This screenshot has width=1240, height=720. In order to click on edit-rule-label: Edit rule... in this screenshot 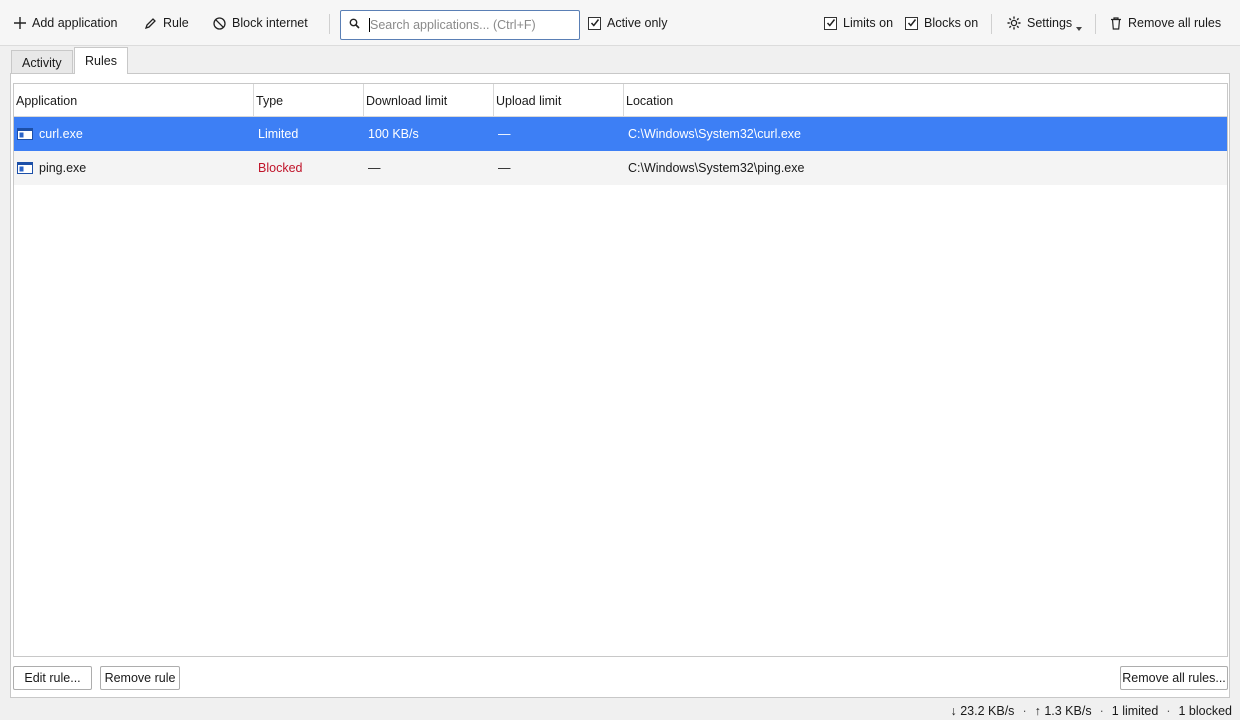, I will do `click(52, 678)`.